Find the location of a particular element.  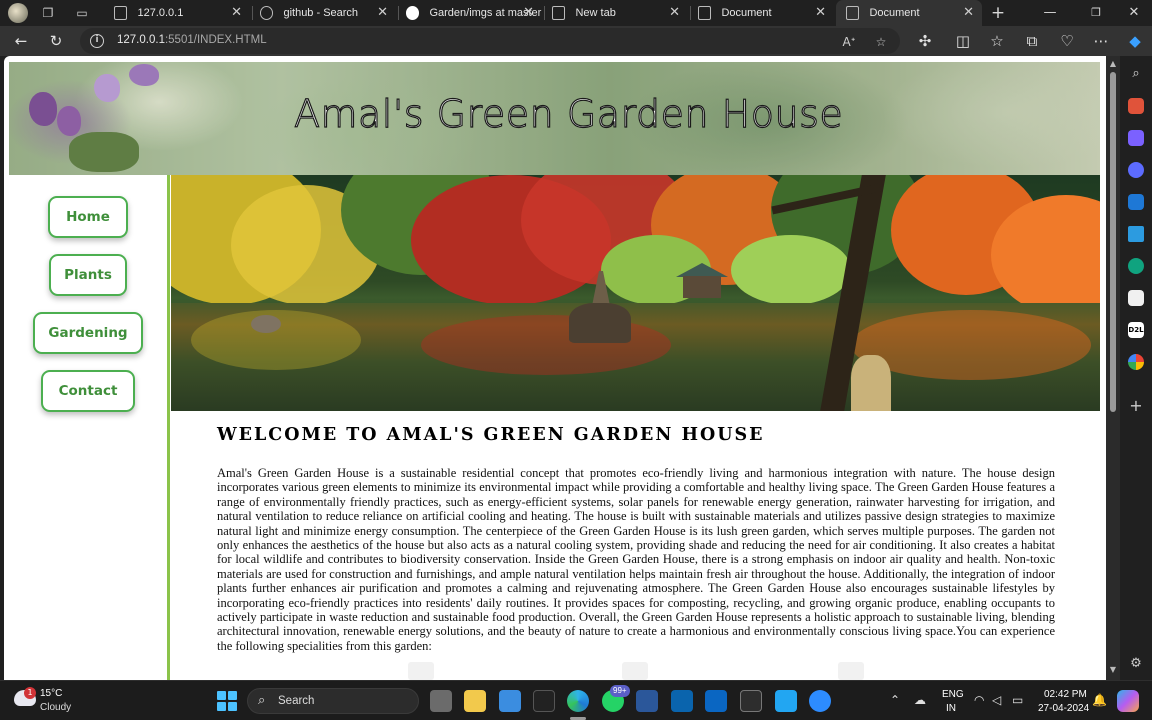

browser-essentials-icon: ♡ is located at coordinates (1067, 41).